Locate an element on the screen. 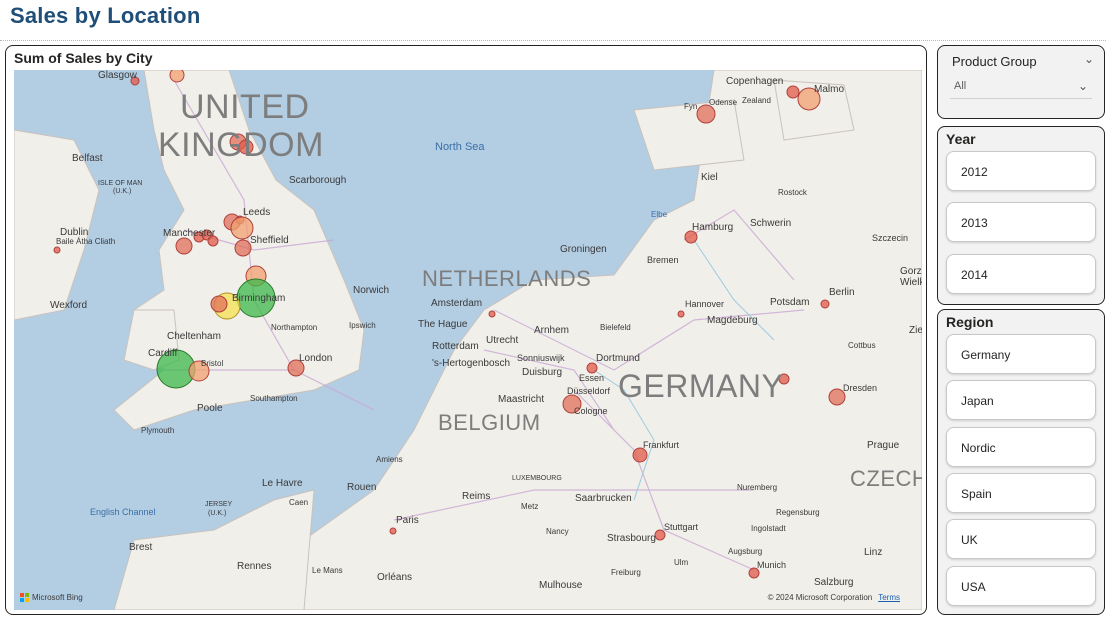  bubble-frankfurt is located at coordinates (640, 455).